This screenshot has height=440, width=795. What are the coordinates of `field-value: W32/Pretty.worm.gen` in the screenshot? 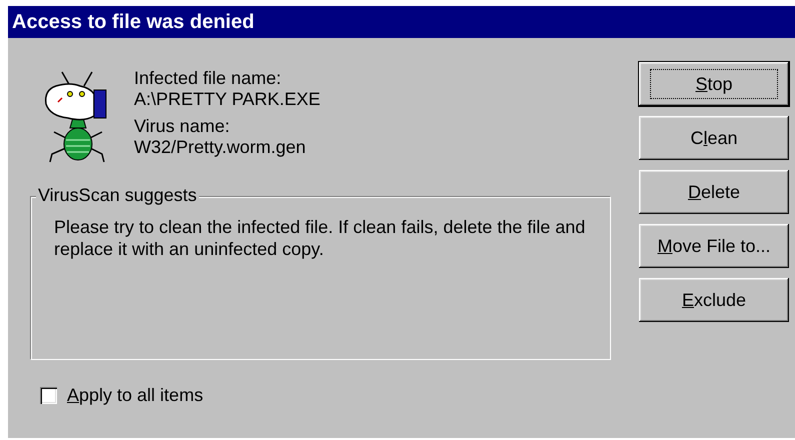 It's located at (220, 147).